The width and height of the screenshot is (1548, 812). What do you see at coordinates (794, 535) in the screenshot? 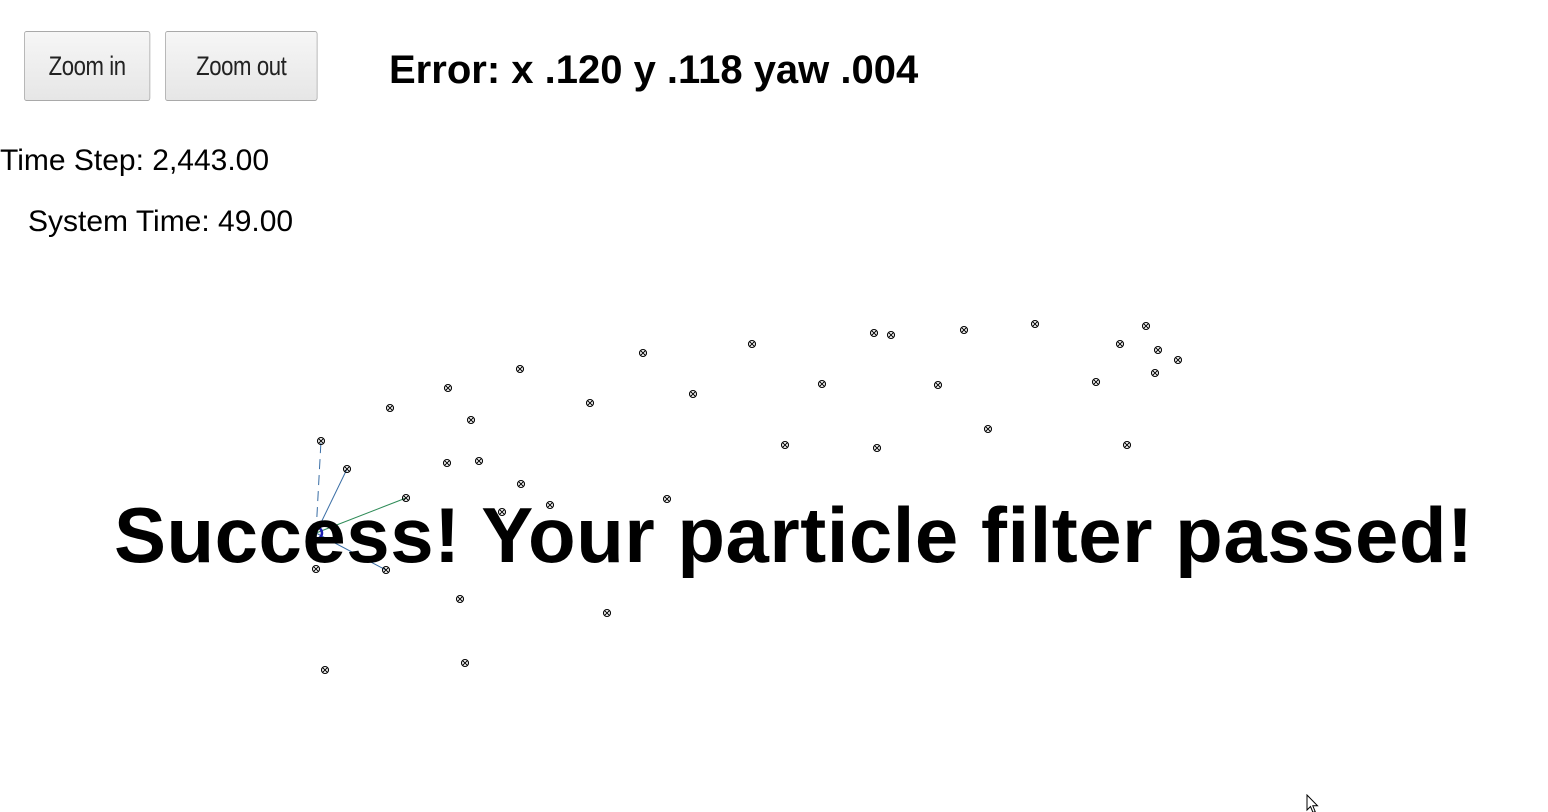
I see `success-message: Success! Your particle filter passed!` at bounding box center [794, 535].